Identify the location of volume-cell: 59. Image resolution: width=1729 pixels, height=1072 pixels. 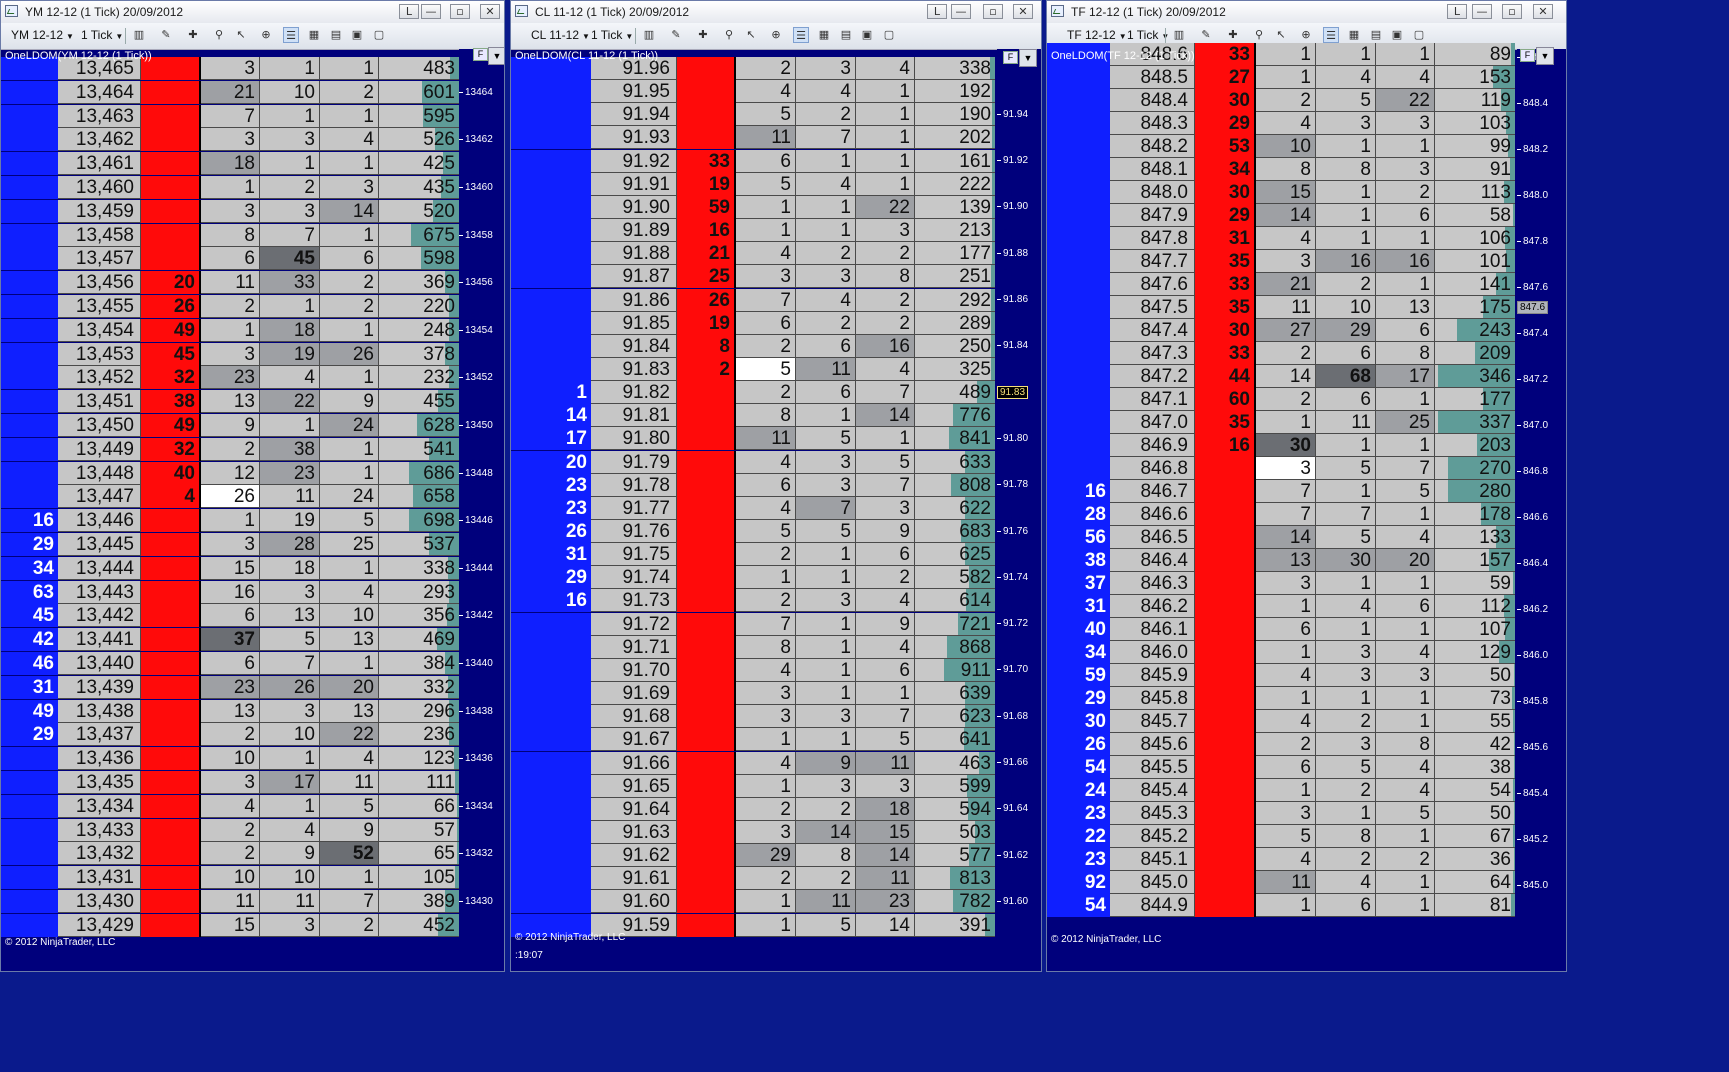
(1475, 583).